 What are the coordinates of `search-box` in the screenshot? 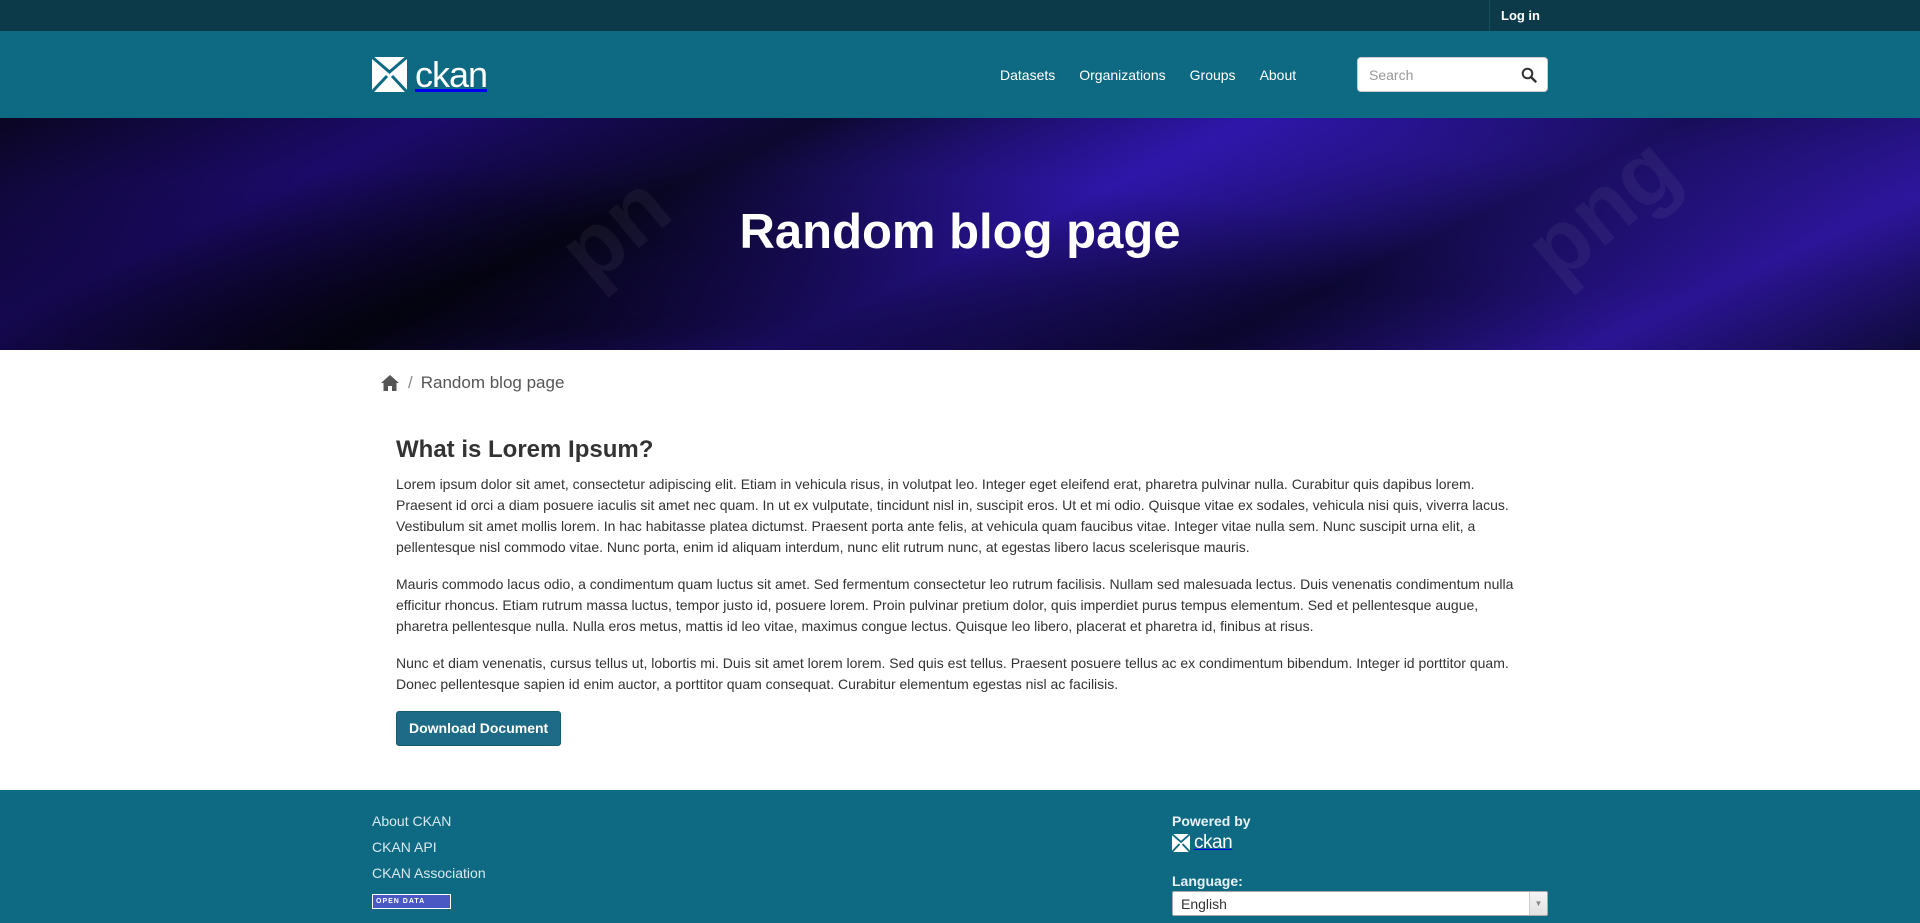 It's located at (1452, 74).